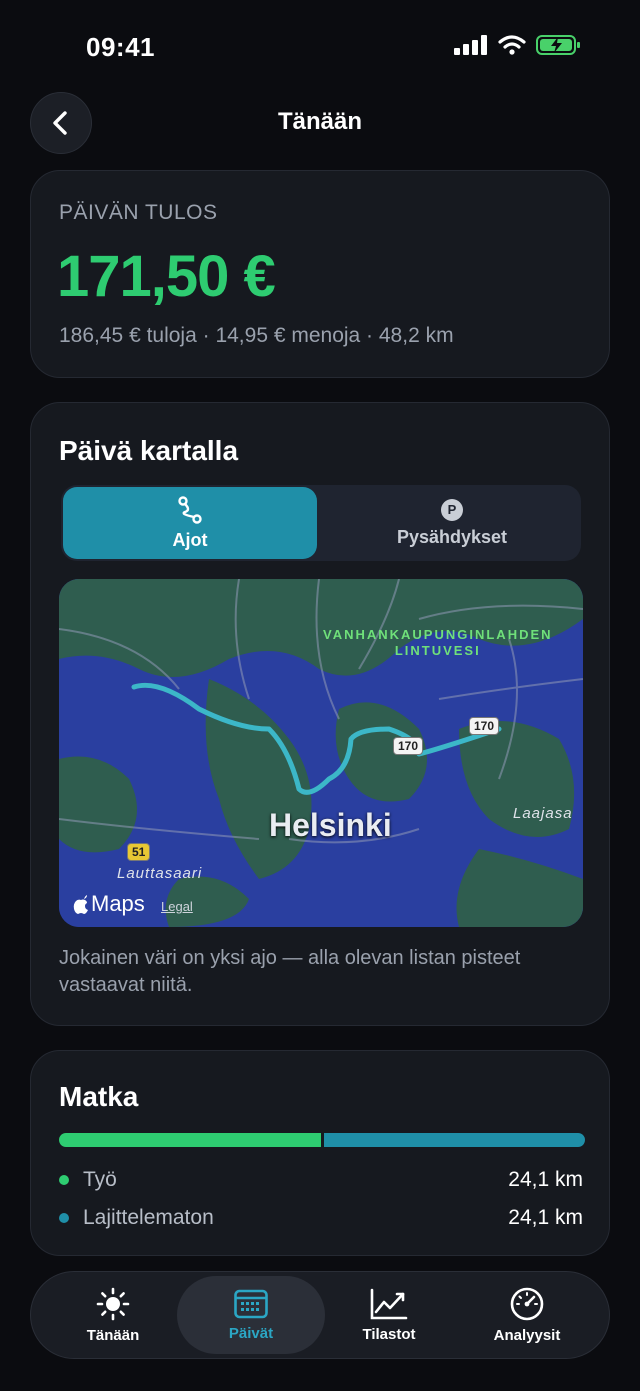 Image resolution: width=640 pixels, height=1391 pixels. I want to click on distance-bar-work, so click(190, 1140).